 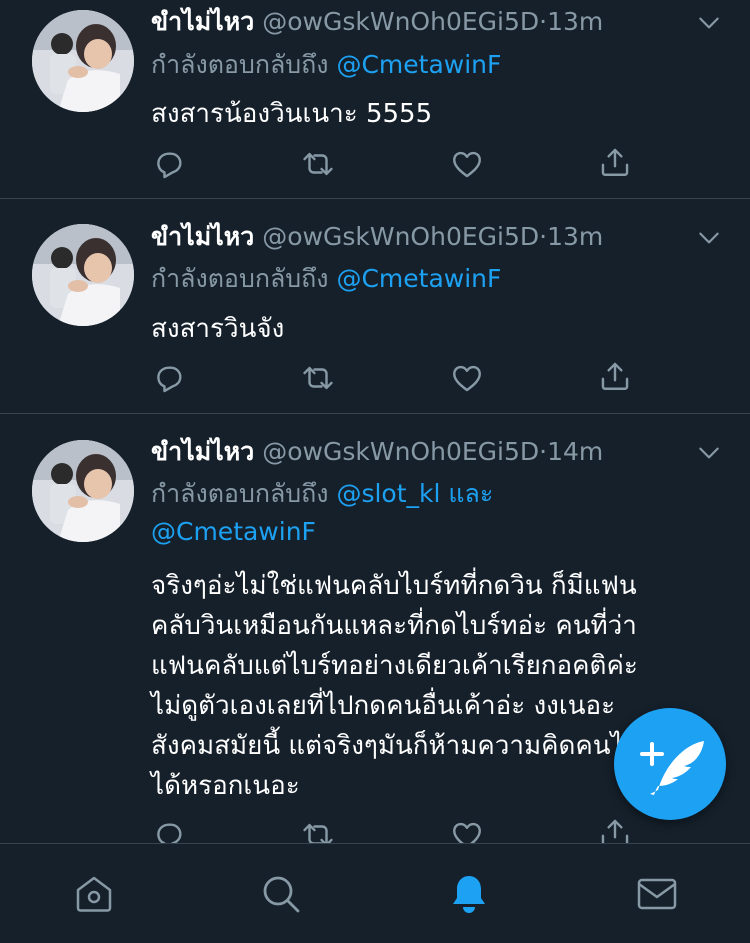 What do you see at coordinates (388, 493) in the screenshot?
I see `mention-link: @slot_kl` at bounding box center [388, 493].